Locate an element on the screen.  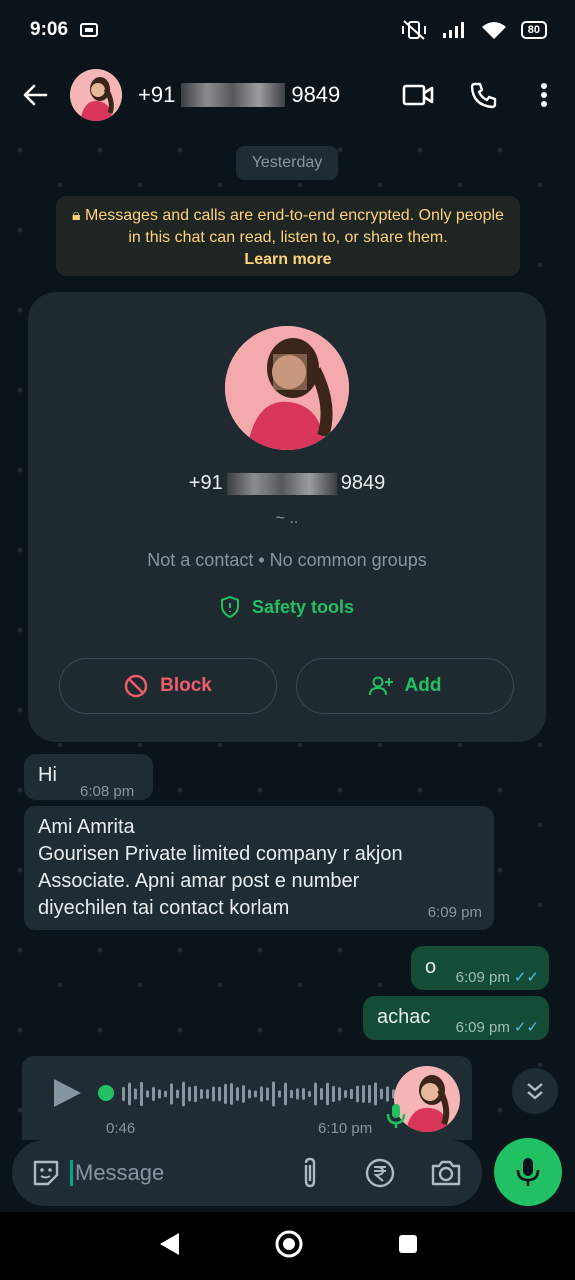
voice-record-button is located at coordinates (528, 1172).